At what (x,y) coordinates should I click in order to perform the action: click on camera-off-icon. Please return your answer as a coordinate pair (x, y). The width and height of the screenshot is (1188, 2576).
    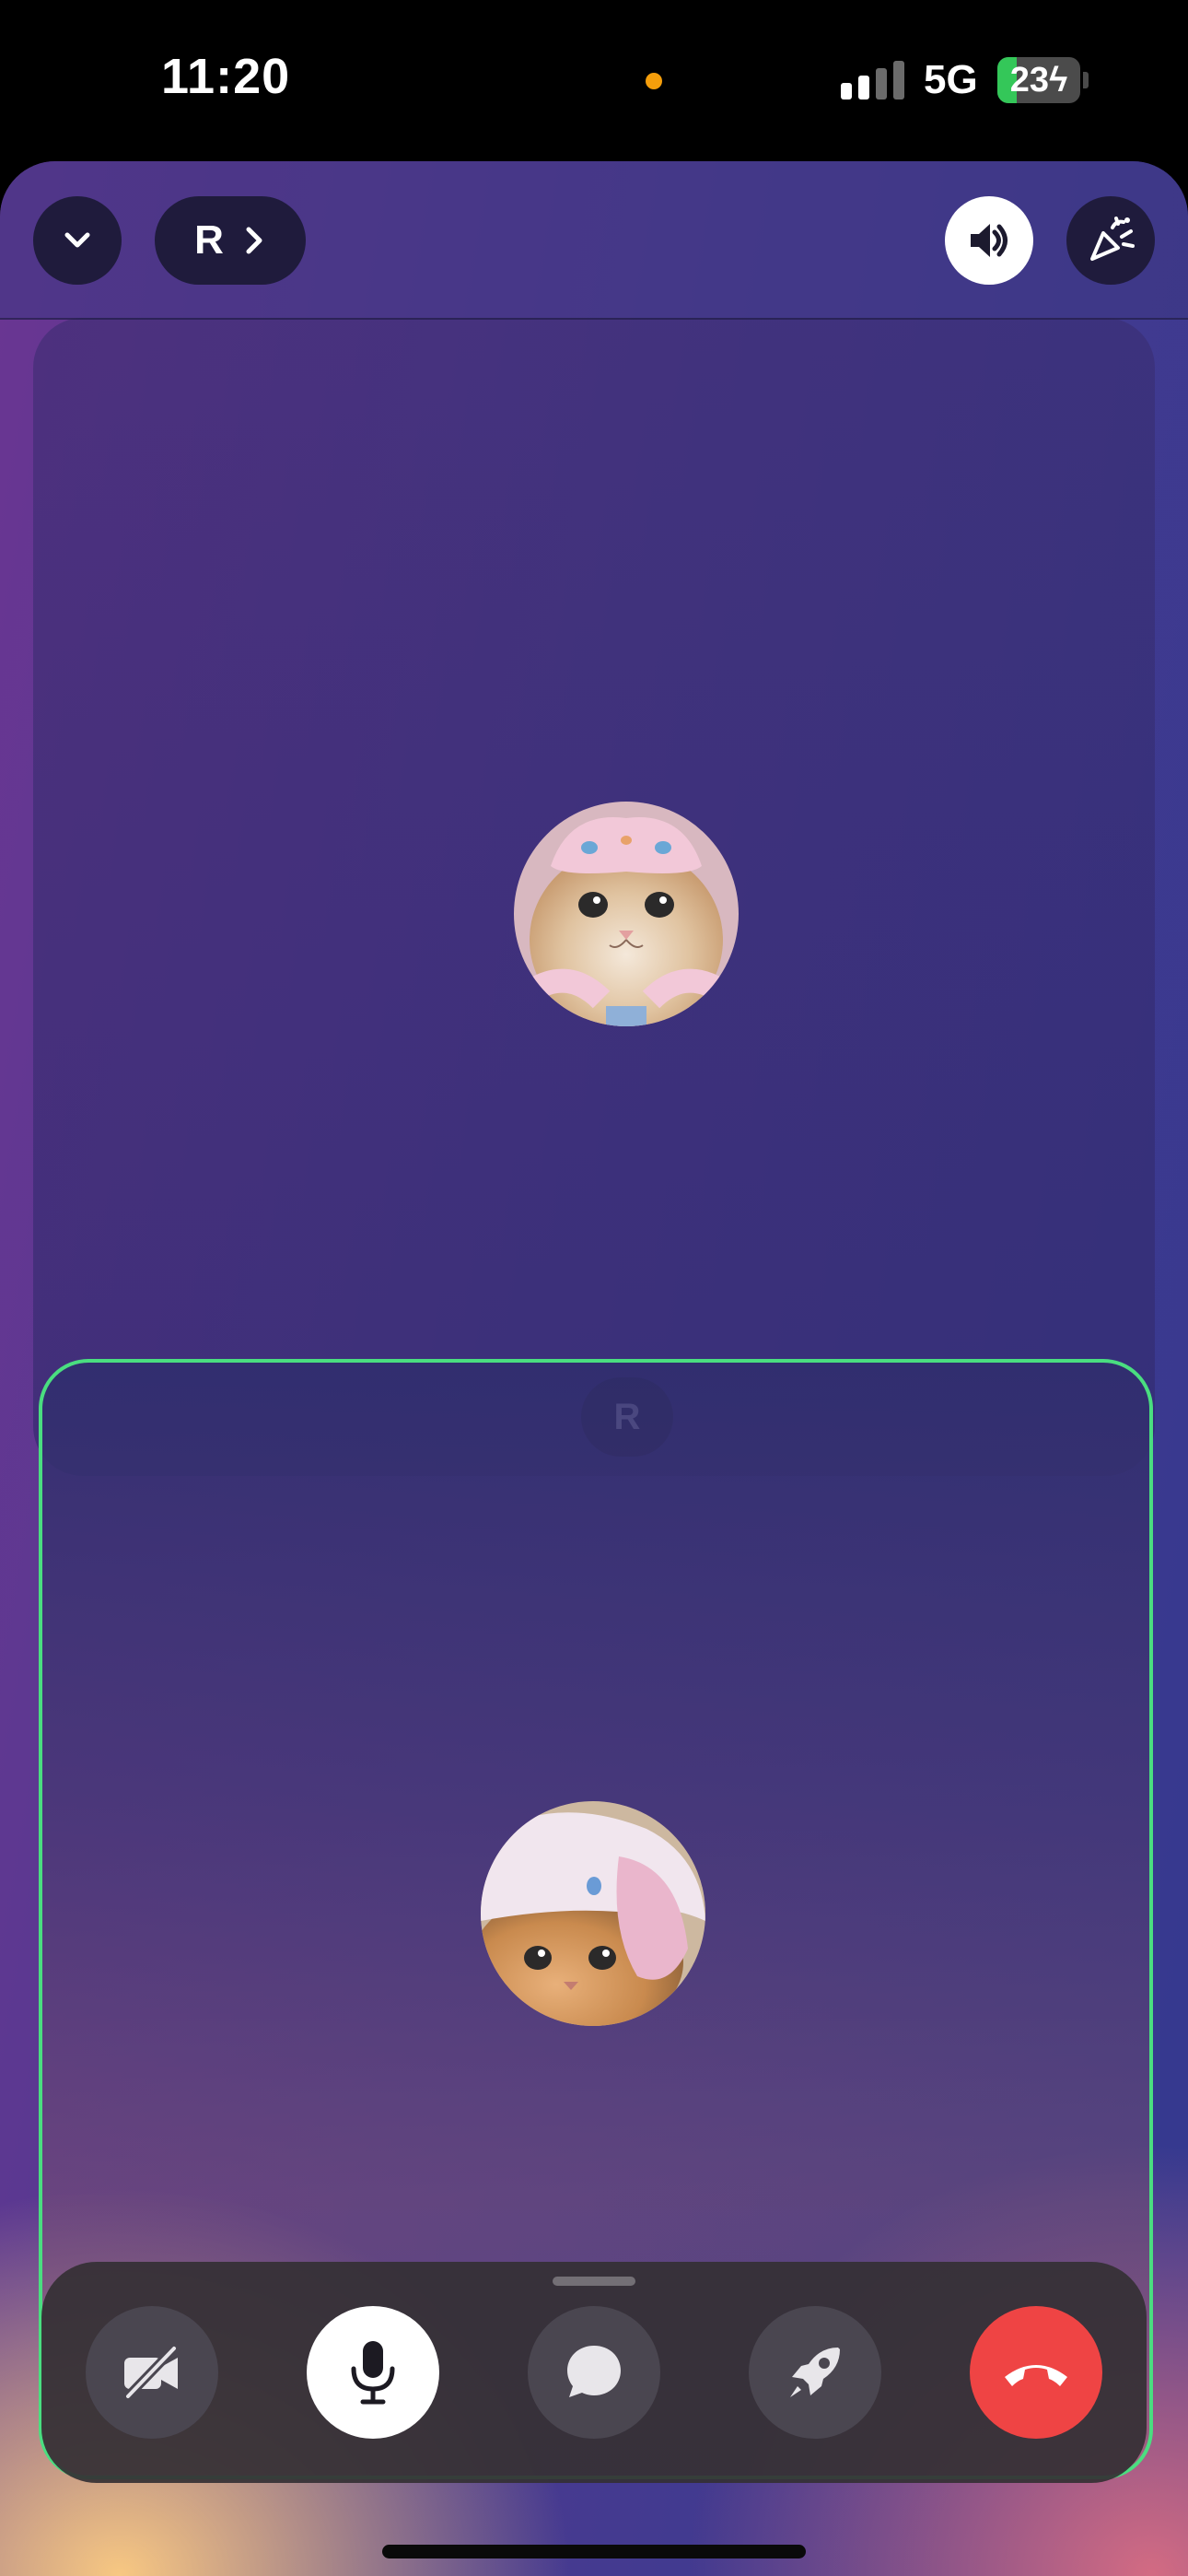
    Looking at the image, I should click on (151, 2372).